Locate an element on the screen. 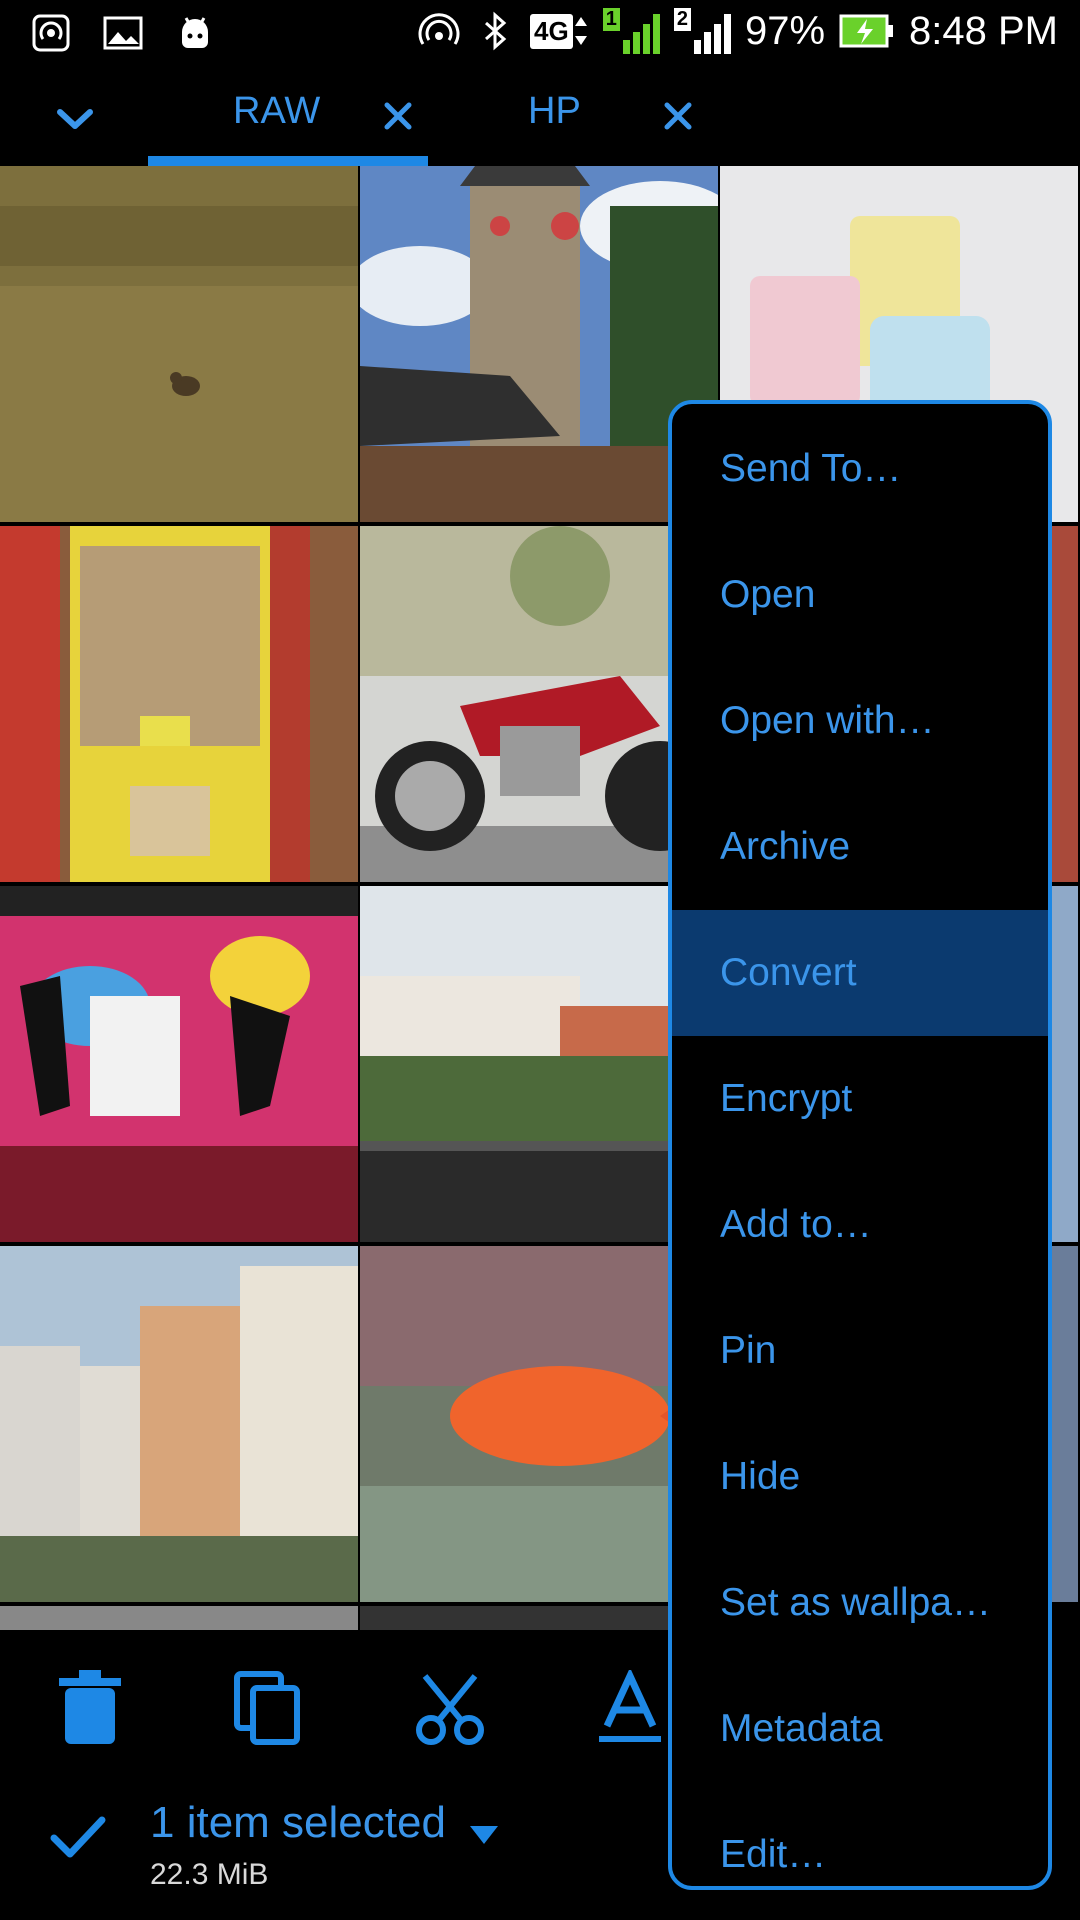 This screenshot has height=1920, width=1080. menu-item-encrypt: Encrypt is located at coordinates (860, 1099).